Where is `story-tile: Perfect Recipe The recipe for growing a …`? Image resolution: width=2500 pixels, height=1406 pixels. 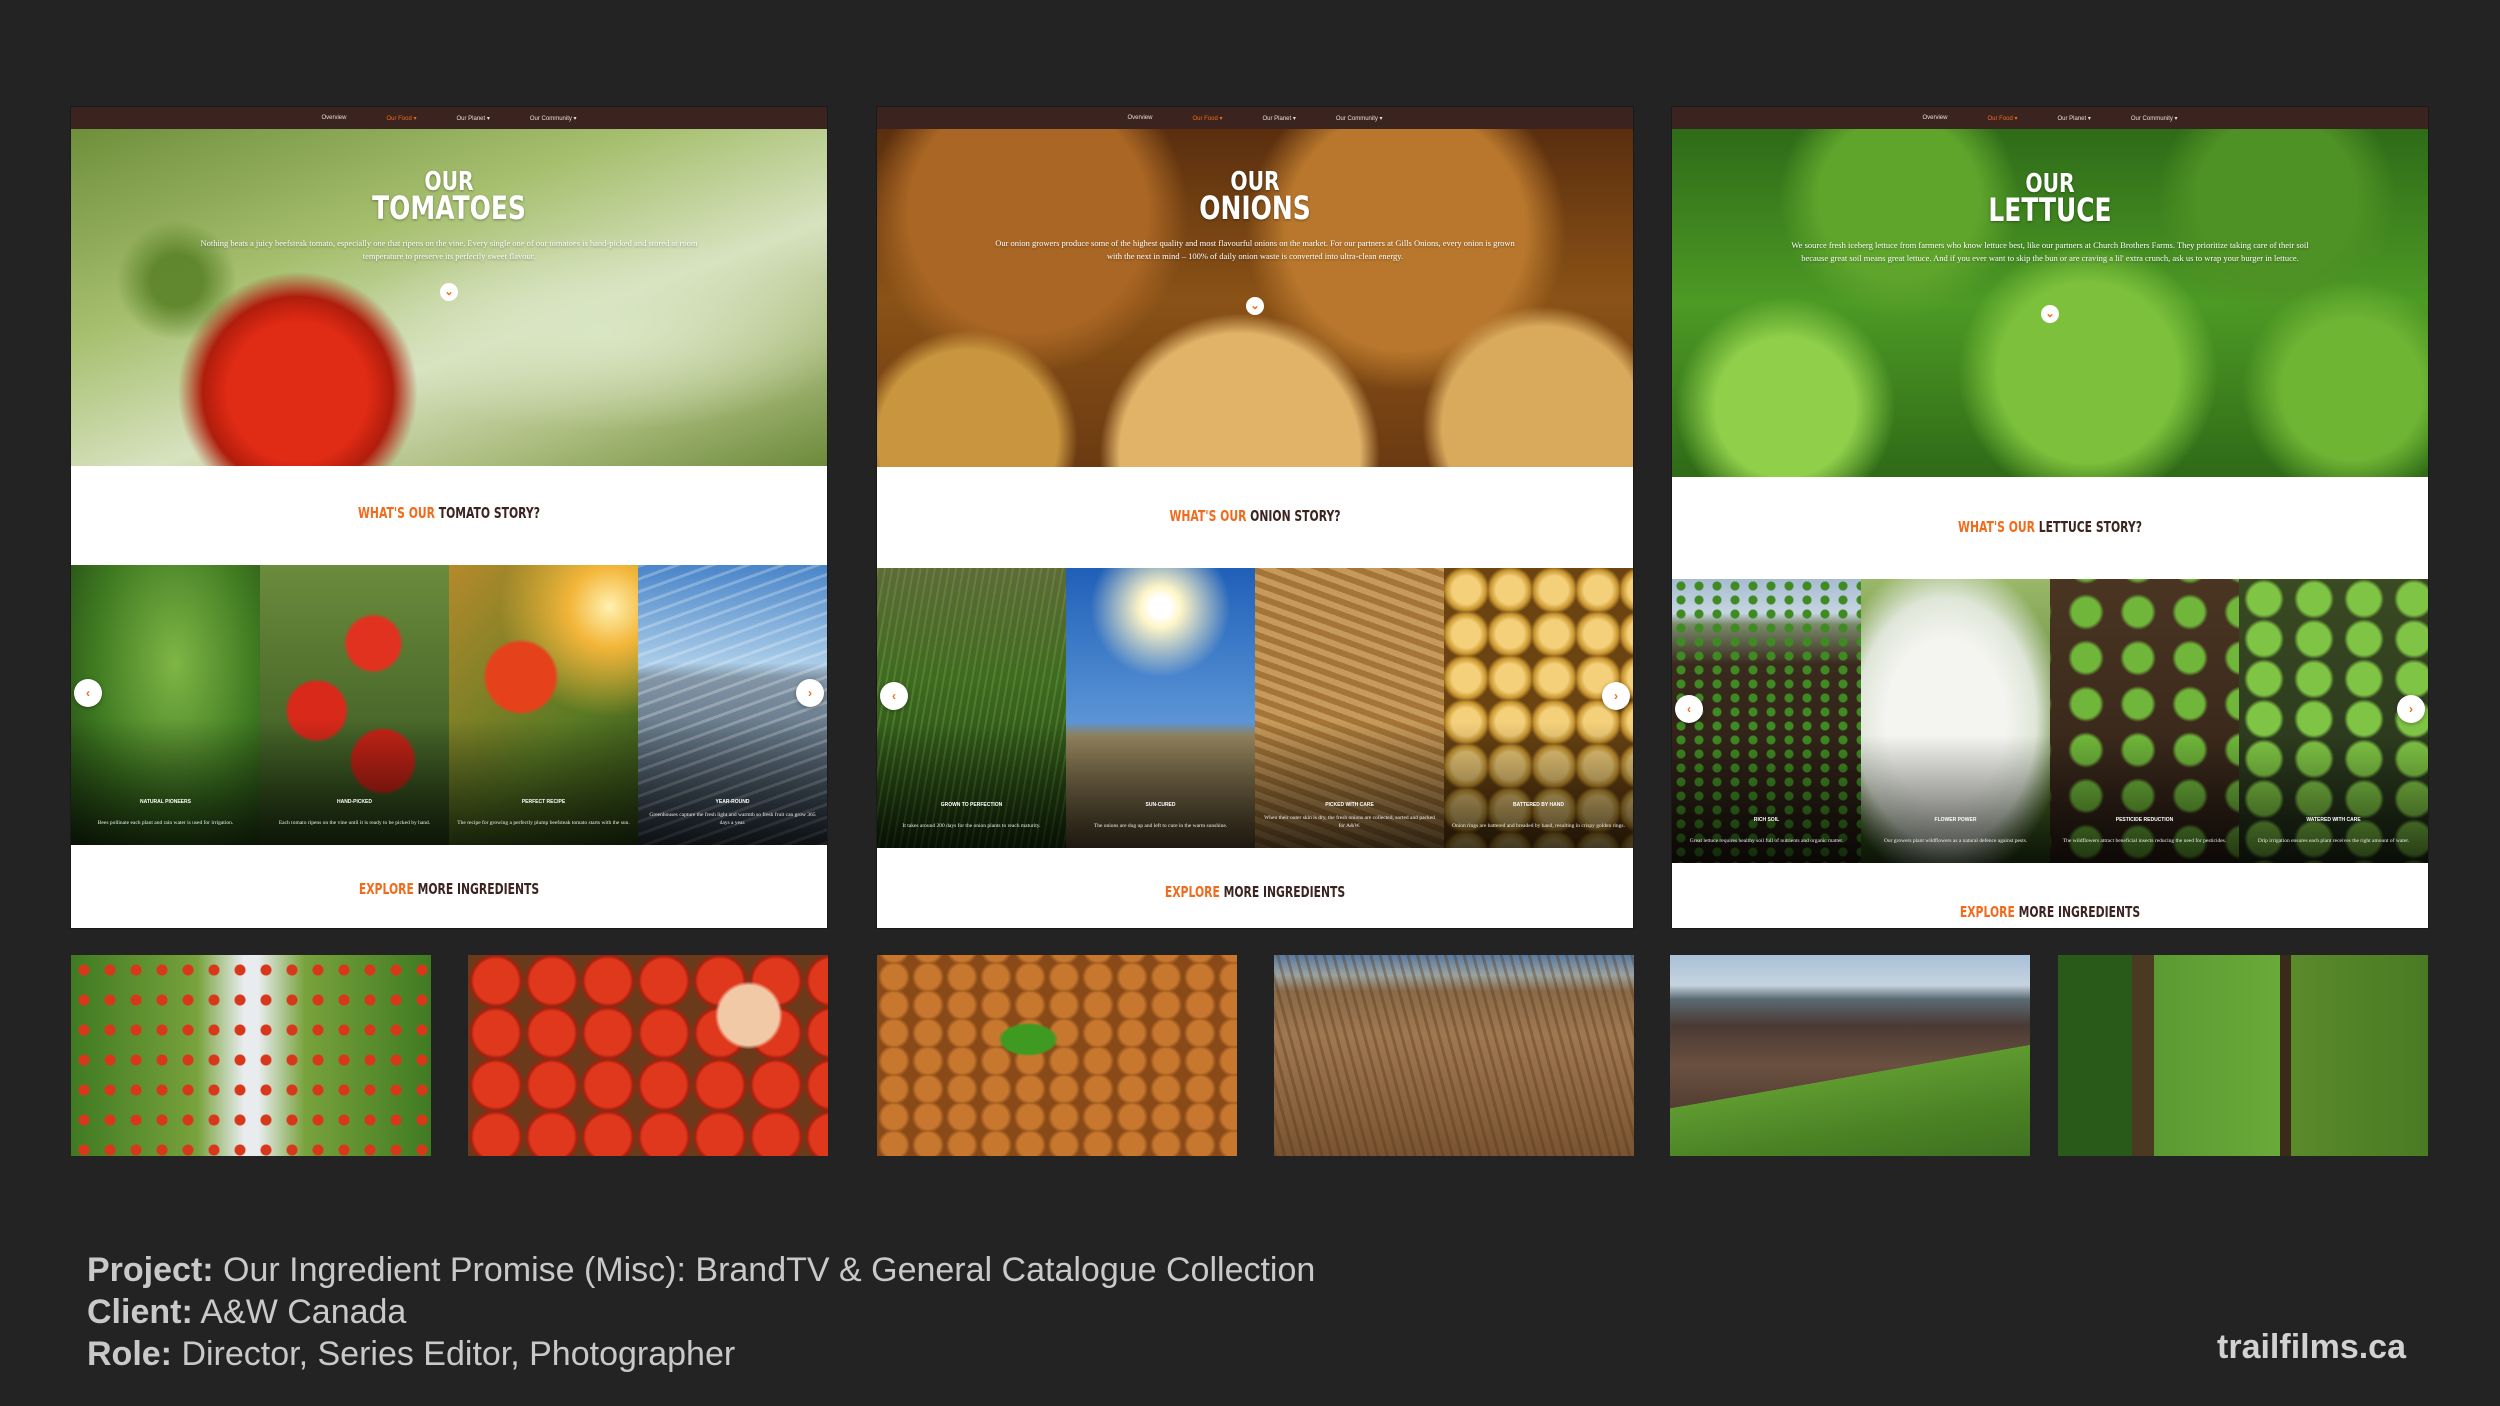 story-tile: Perfect Recipe The recipe for growing a … is located at coordinates (543, 705).